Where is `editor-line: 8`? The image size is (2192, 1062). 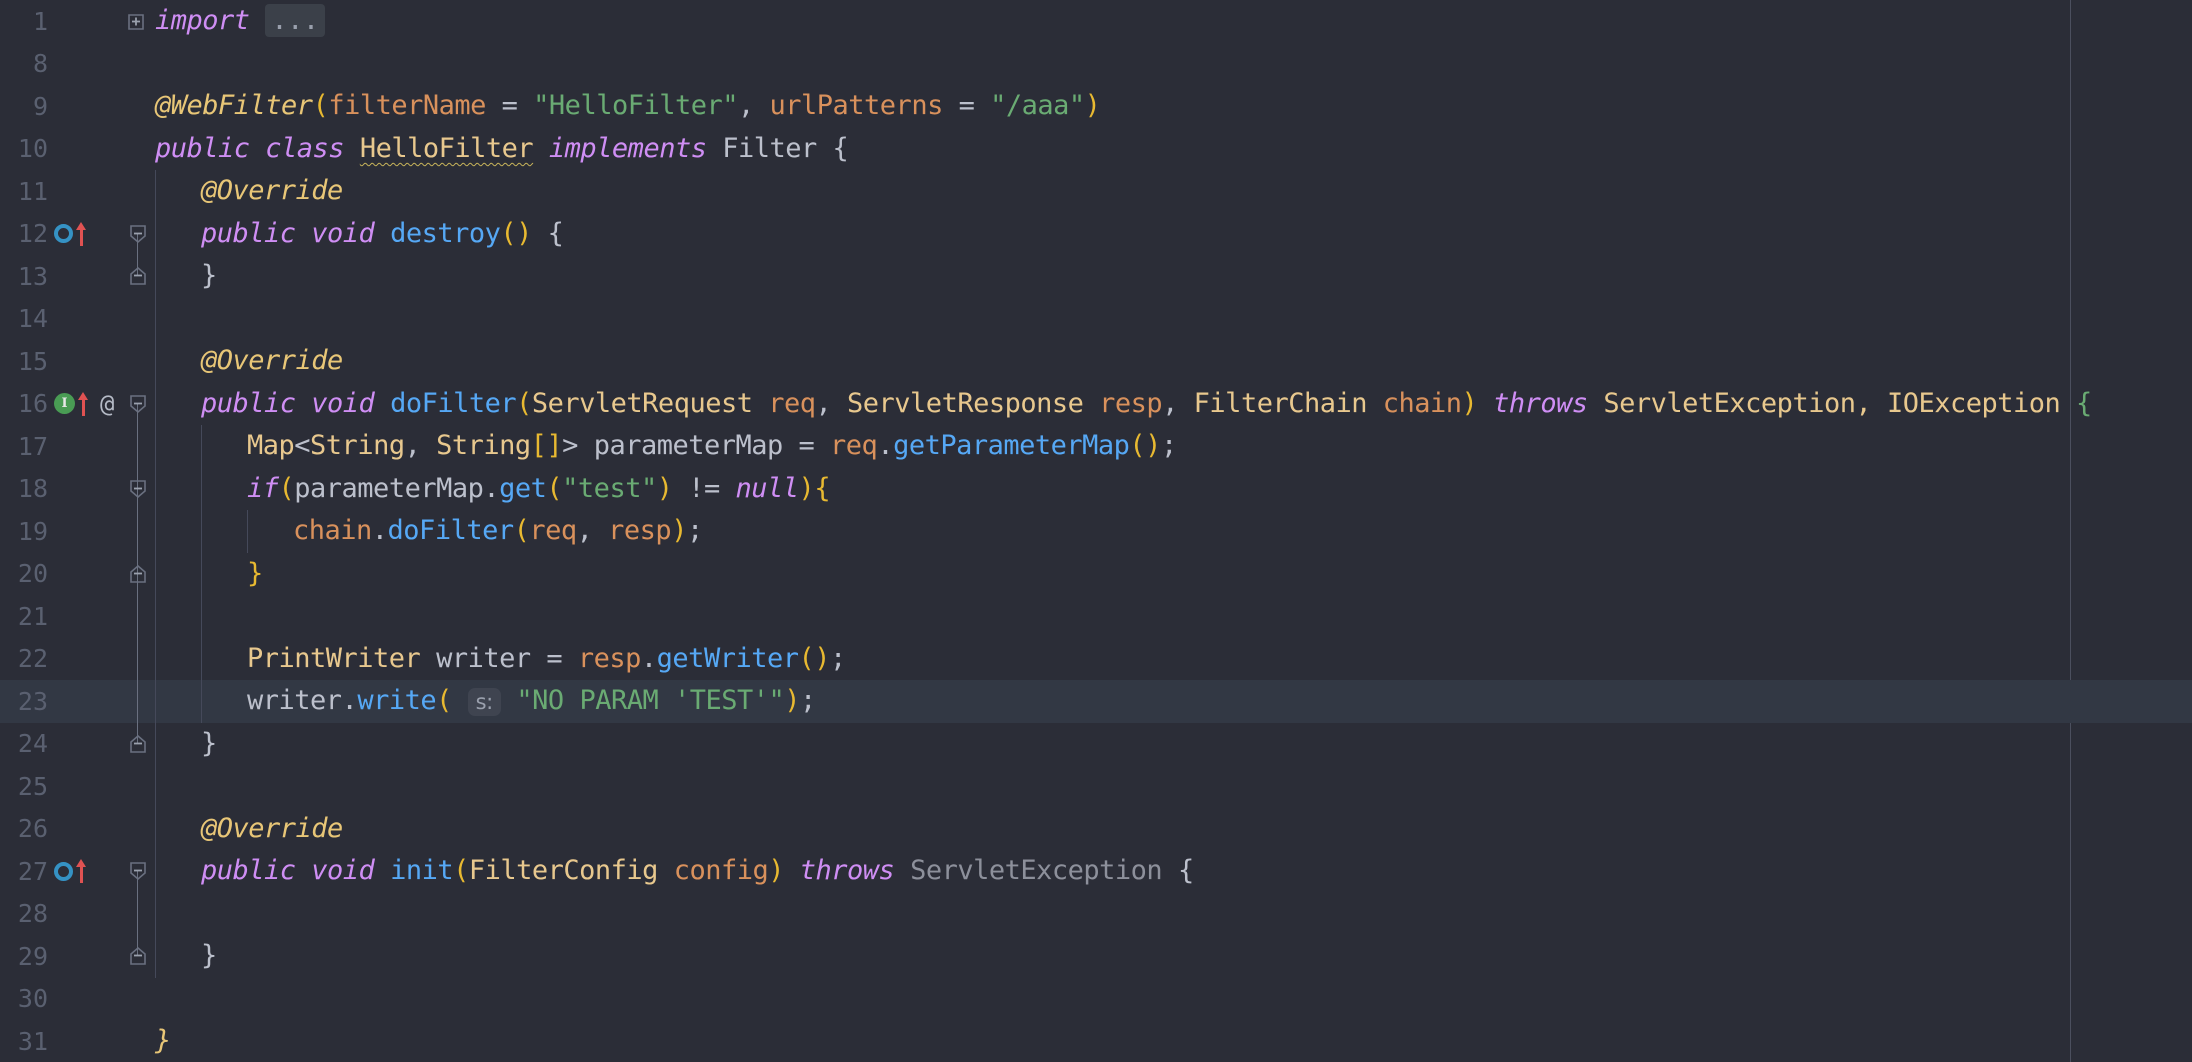
editor-line: 8 is located at coordinates (1096, 64).